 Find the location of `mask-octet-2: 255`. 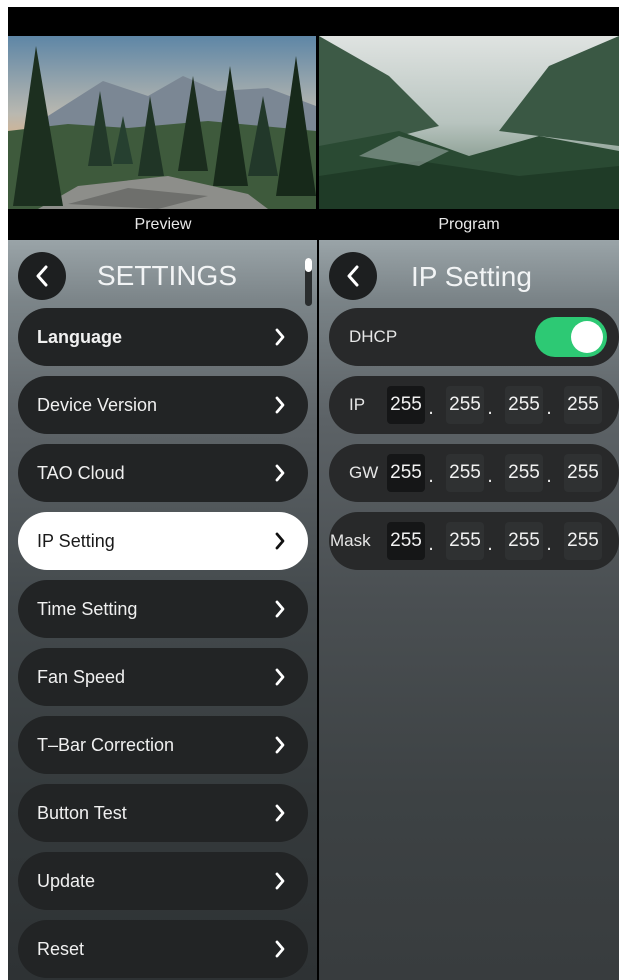

mask-octet-2: 255 is located at coordinates (465, 541).